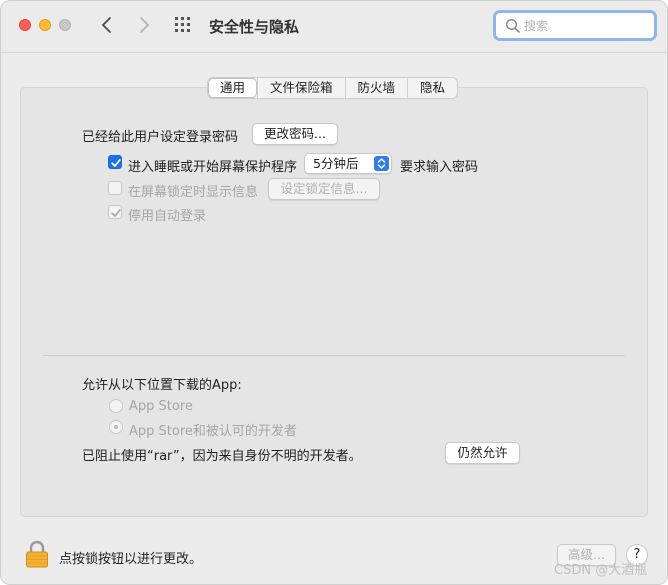 This screenshot has height=585, width=668. I want to click on zoom-button, so click(65, 25).